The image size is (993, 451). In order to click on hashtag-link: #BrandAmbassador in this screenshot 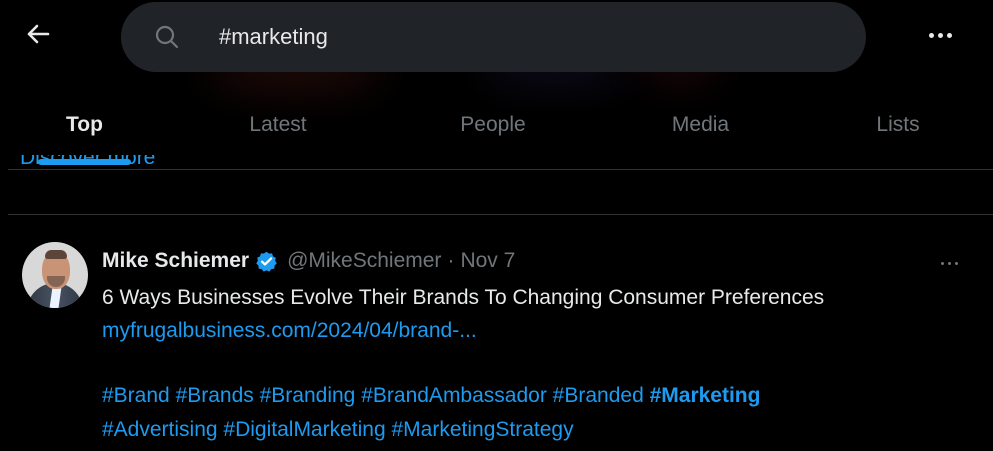, I will do `click(454, 395)`.